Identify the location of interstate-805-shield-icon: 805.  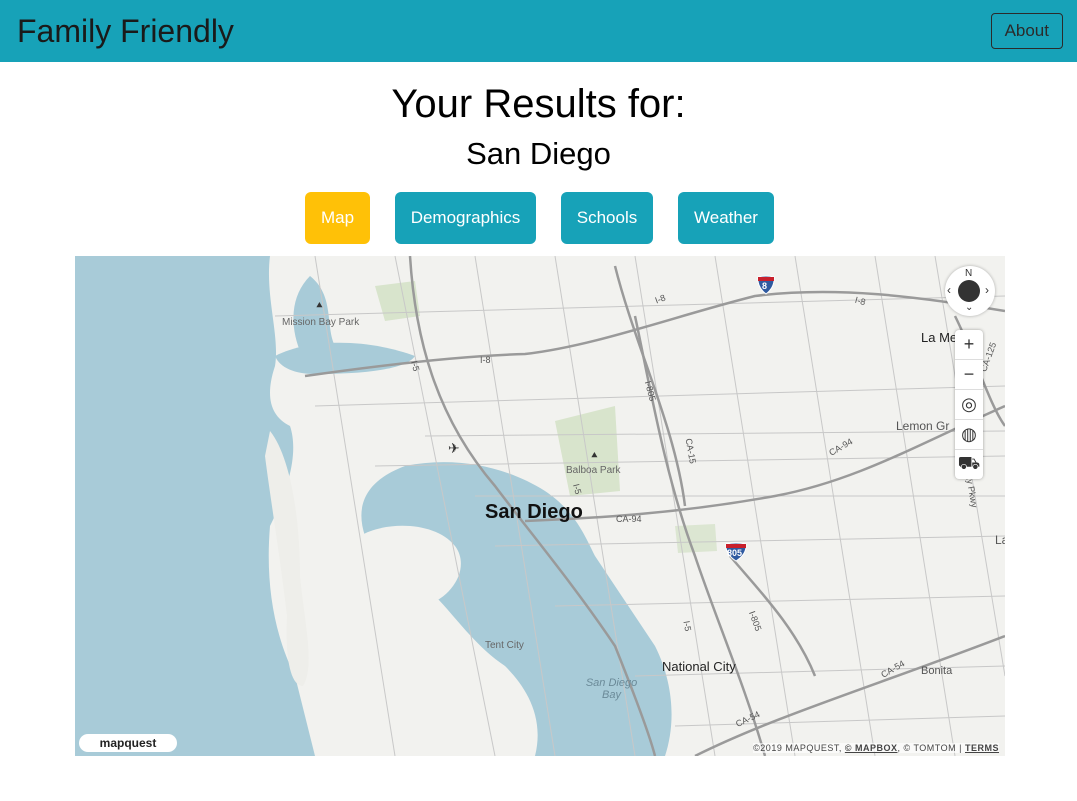
(736, 552).